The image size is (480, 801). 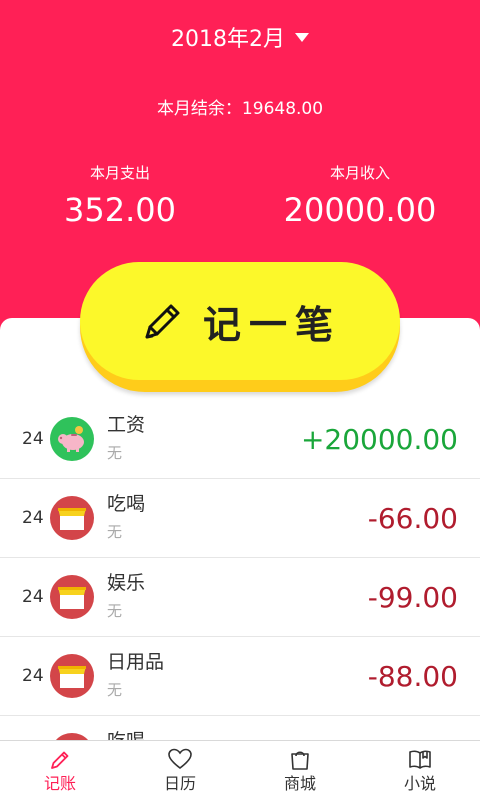 I want to click on record-category: 工资, so click(x=126, y=425).